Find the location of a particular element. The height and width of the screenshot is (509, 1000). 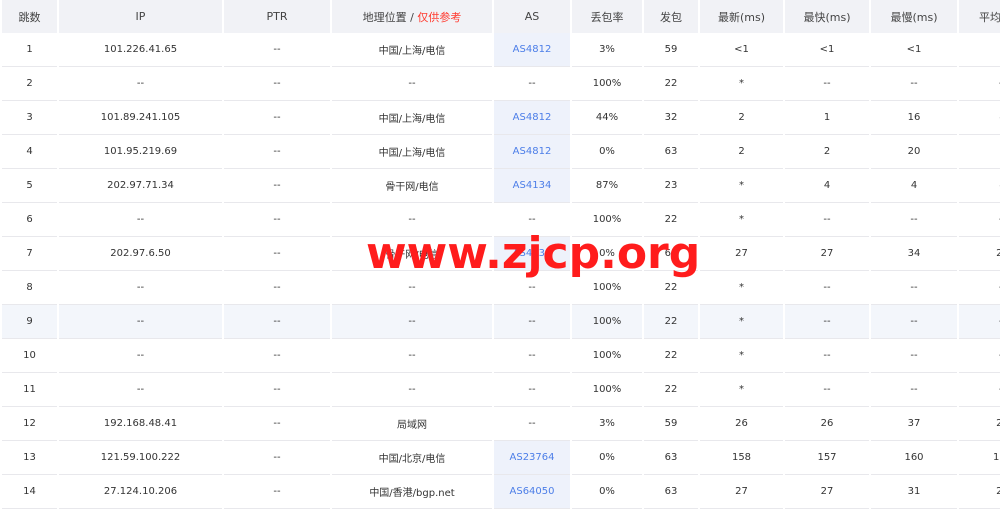

cell-last: 158 is located at coordinates (741, 458).